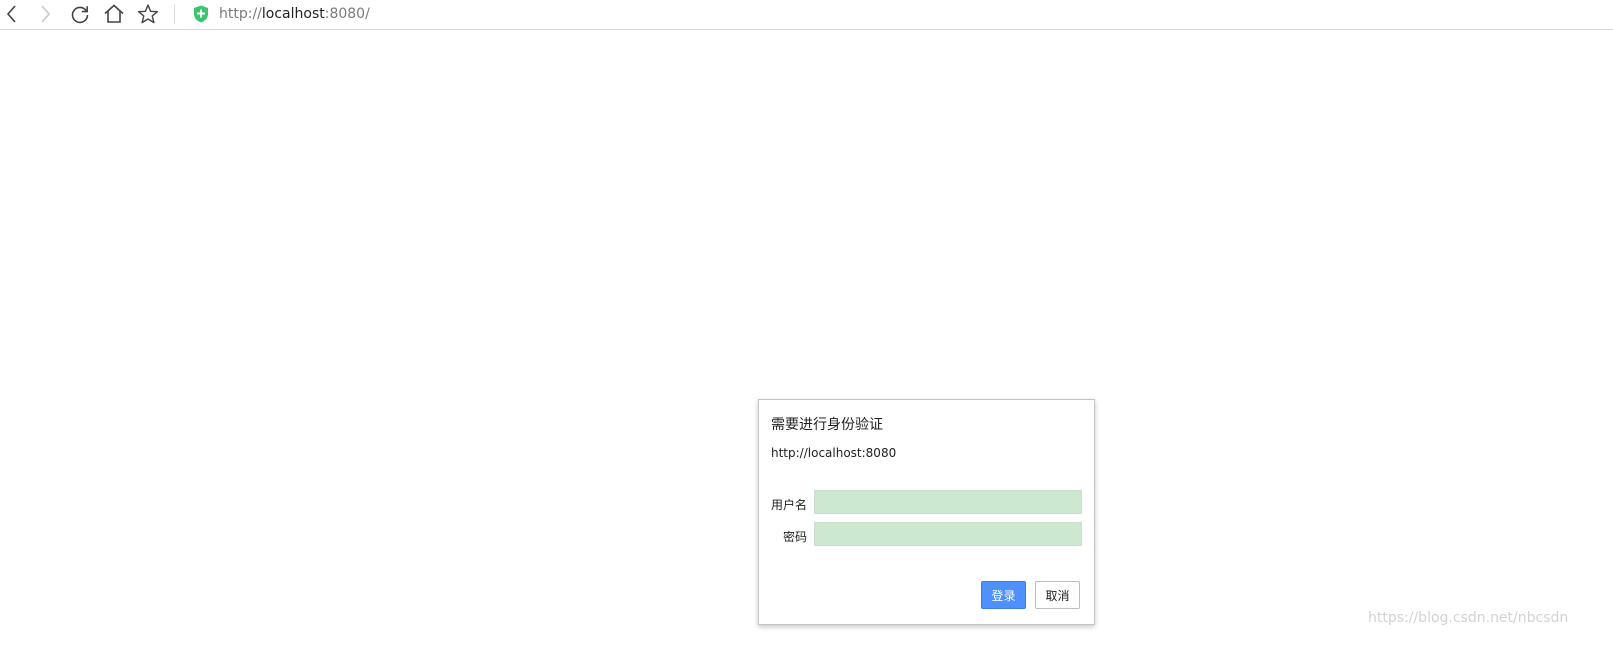 The height and width of the screenshot is (654, 1613). I want to click on toolbar-divider, so click(174, 14).